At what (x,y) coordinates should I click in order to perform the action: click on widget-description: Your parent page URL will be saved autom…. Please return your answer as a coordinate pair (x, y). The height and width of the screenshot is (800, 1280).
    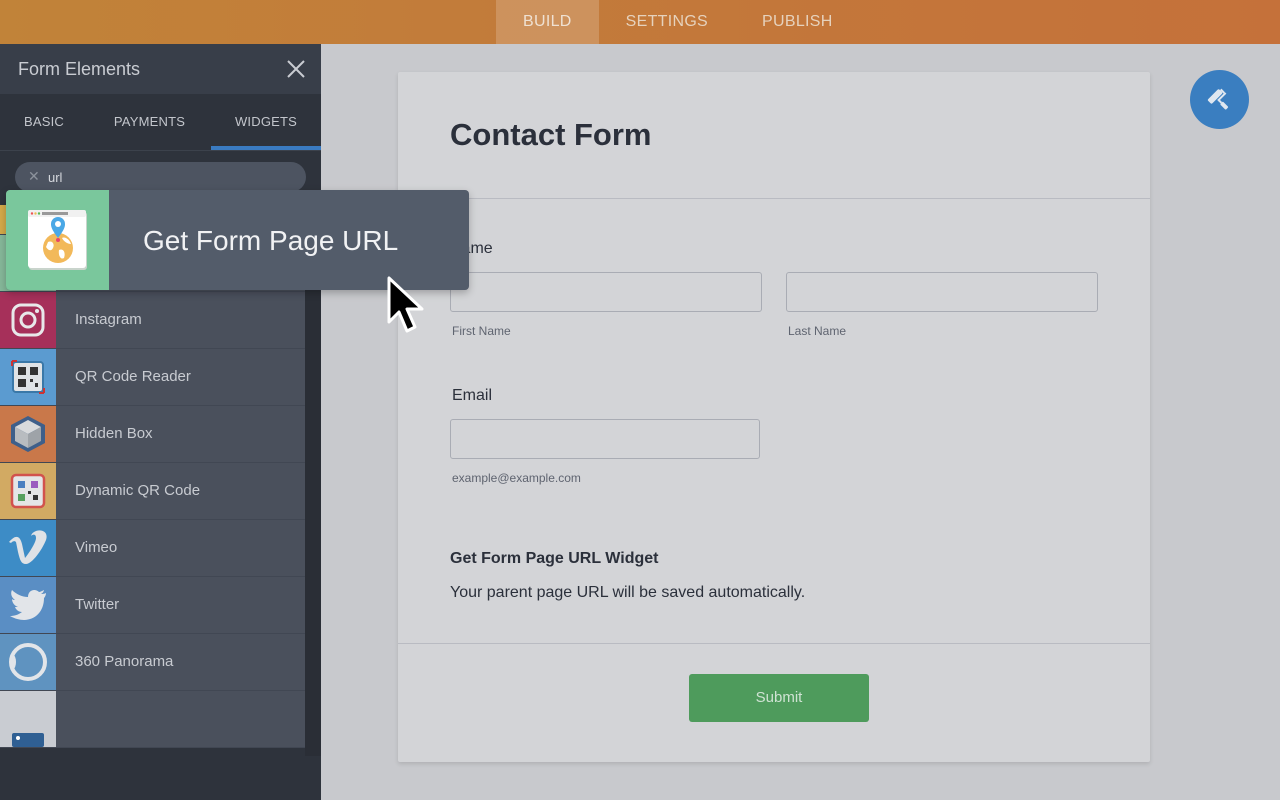
    Looking at the image, I should click on (628, 592).